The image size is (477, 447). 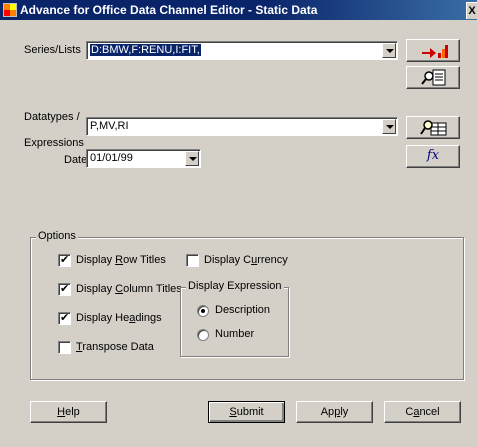 I want to click on export-chart-icon, so click(x=435, y=51).